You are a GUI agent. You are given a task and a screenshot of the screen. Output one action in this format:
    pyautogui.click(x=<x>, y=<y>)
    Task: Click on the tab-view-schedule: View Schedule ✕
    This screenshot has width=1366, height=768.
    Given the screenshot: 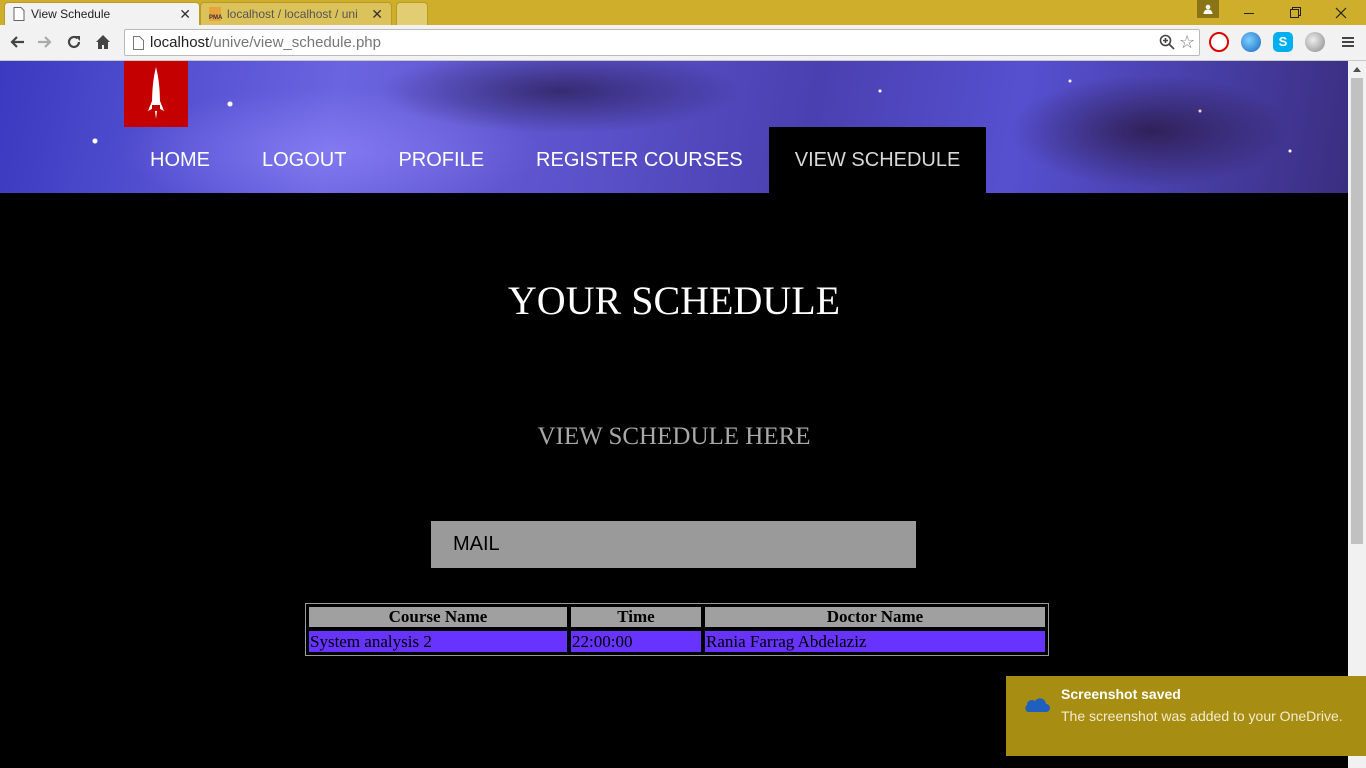 What is the action you would take?
    pyautogui.click(x=102, y=13)
    